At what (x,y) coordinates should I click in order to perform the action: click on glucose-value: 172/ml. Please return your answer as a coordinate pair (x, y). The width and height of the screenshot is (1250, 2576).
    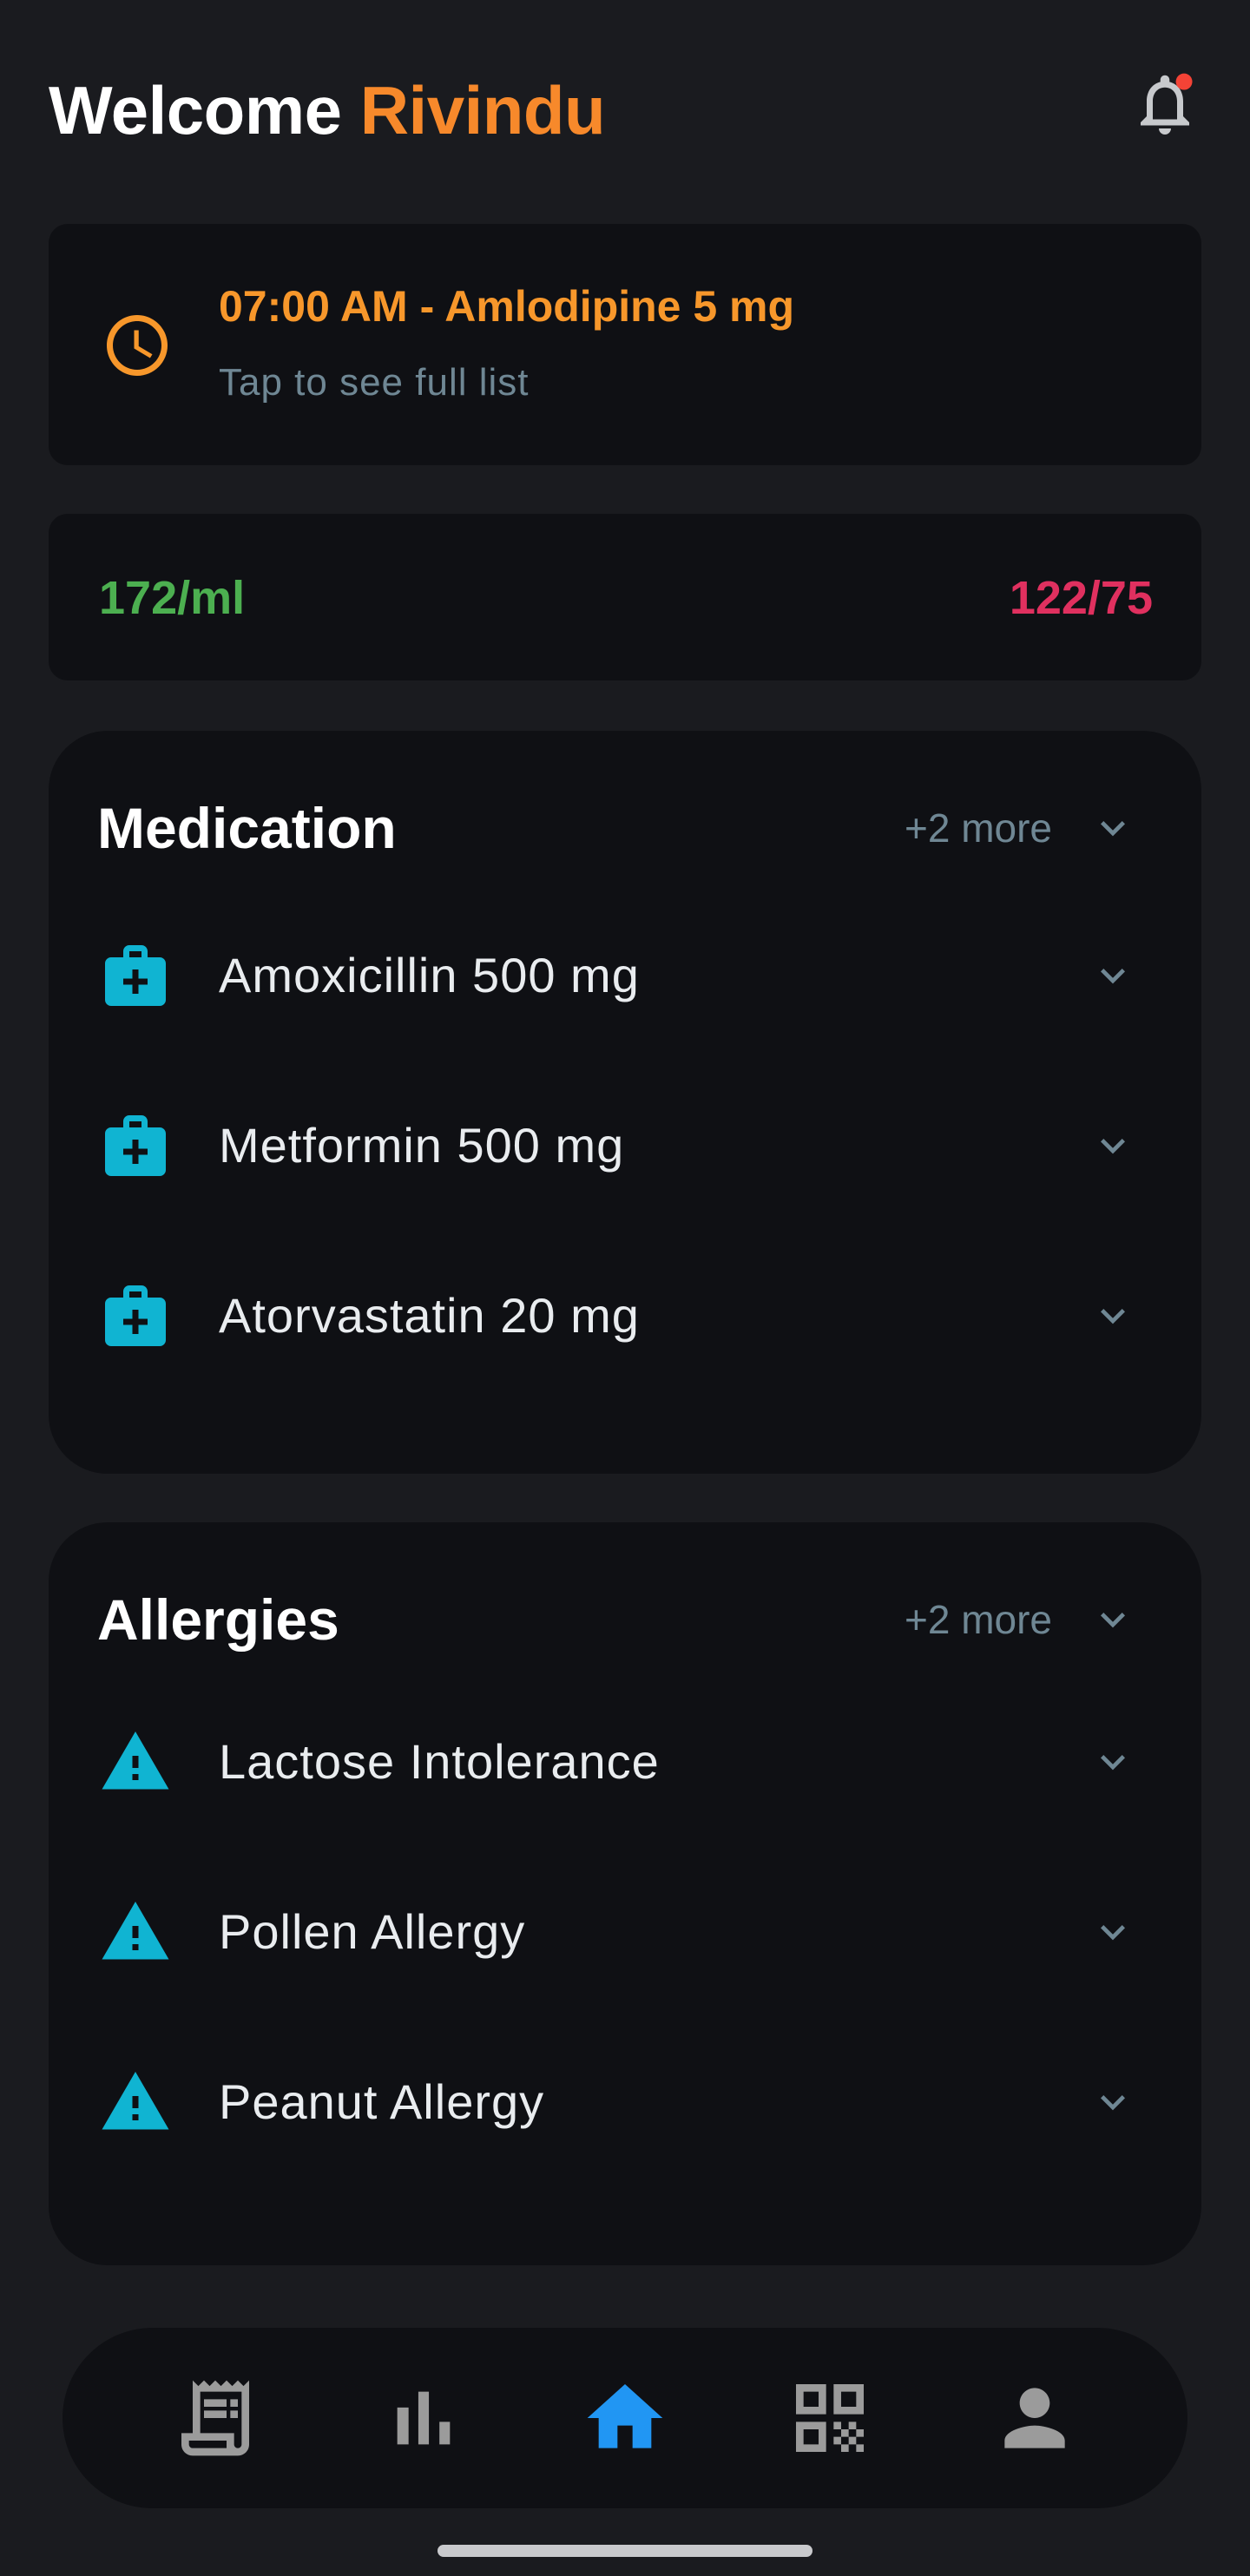
    Looking at the image, I should click on (172, 598).